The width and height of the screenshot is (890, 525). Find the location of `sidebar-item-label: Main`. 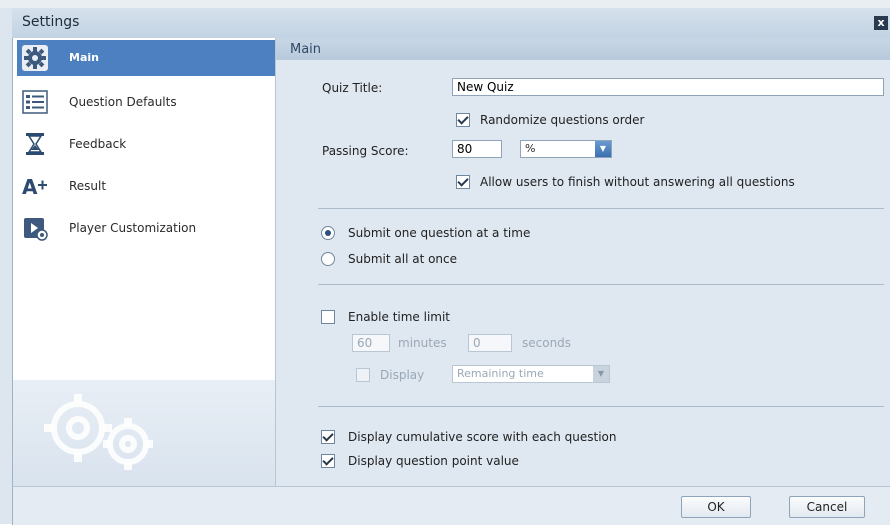

sidebar-item-label: Main is located at coordinates (84, 57).